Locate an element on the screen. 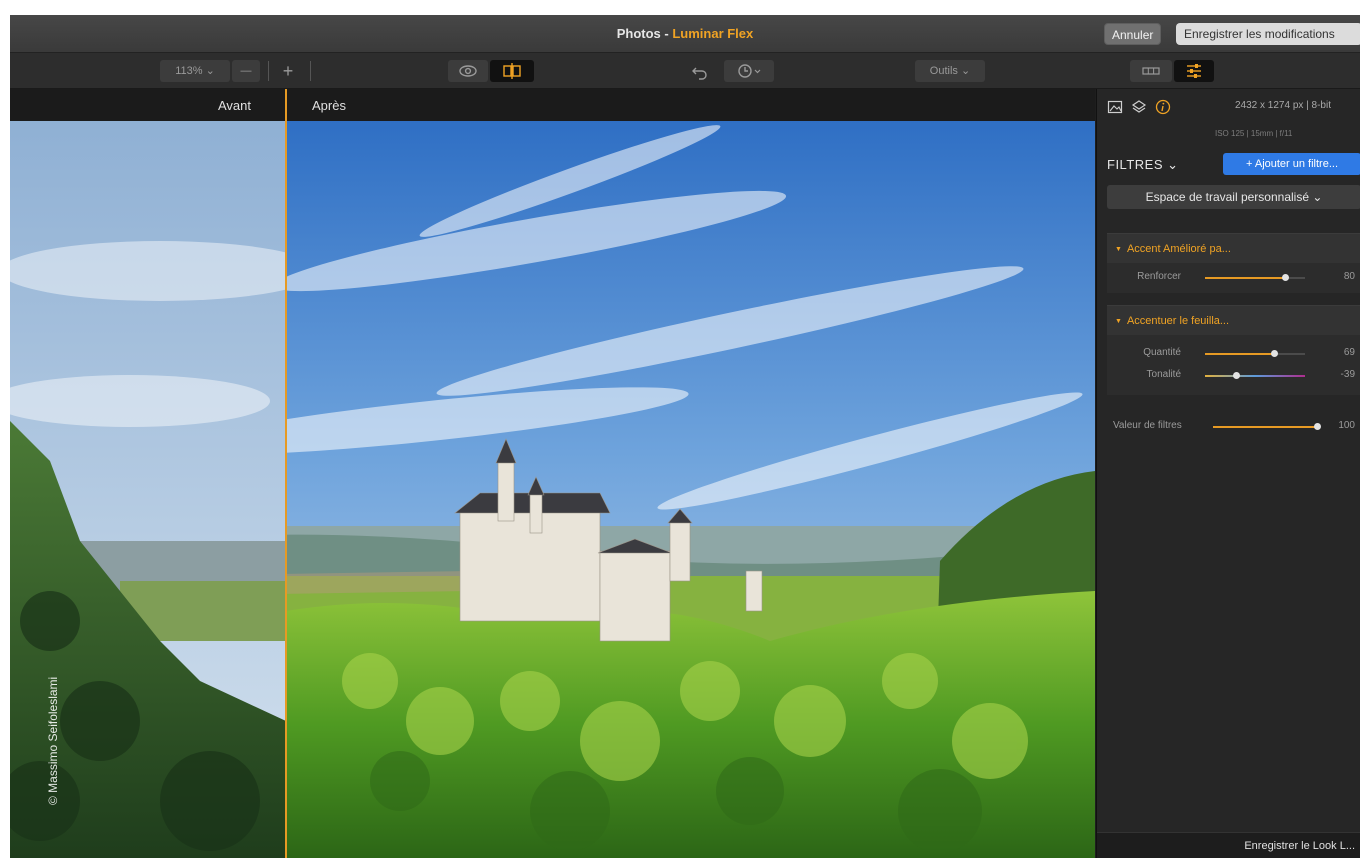 The image size is (1360, 858). slider-value: 69 is located at coordinates (1349, 352).